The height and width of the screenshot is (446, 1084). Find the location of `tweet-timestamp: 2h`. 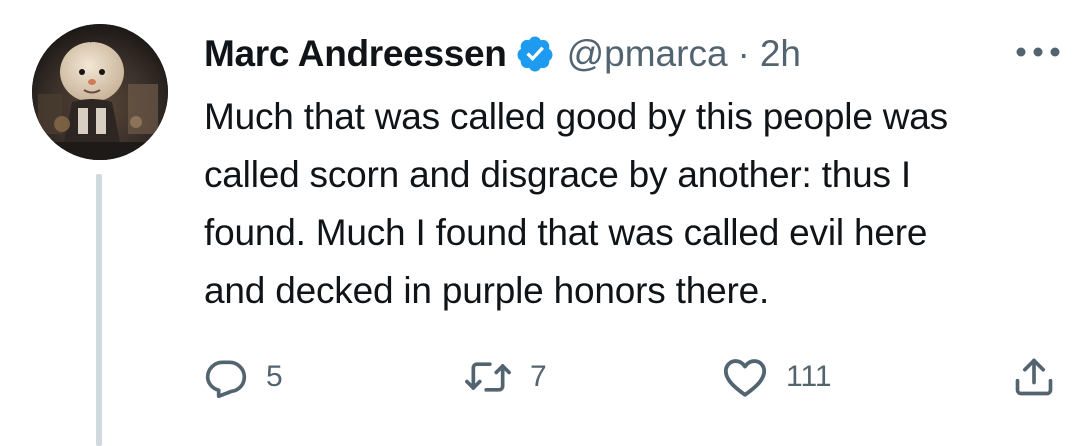

tweet-timestamp: 2h is located at coordinates (780, 54).